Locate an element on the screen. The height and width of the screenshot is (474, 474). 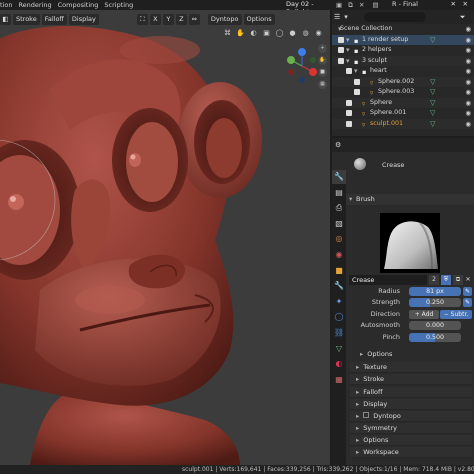
outliner-row: ▿ Sphere.002 ▽ ◉ is located at coordinates (403, 82).